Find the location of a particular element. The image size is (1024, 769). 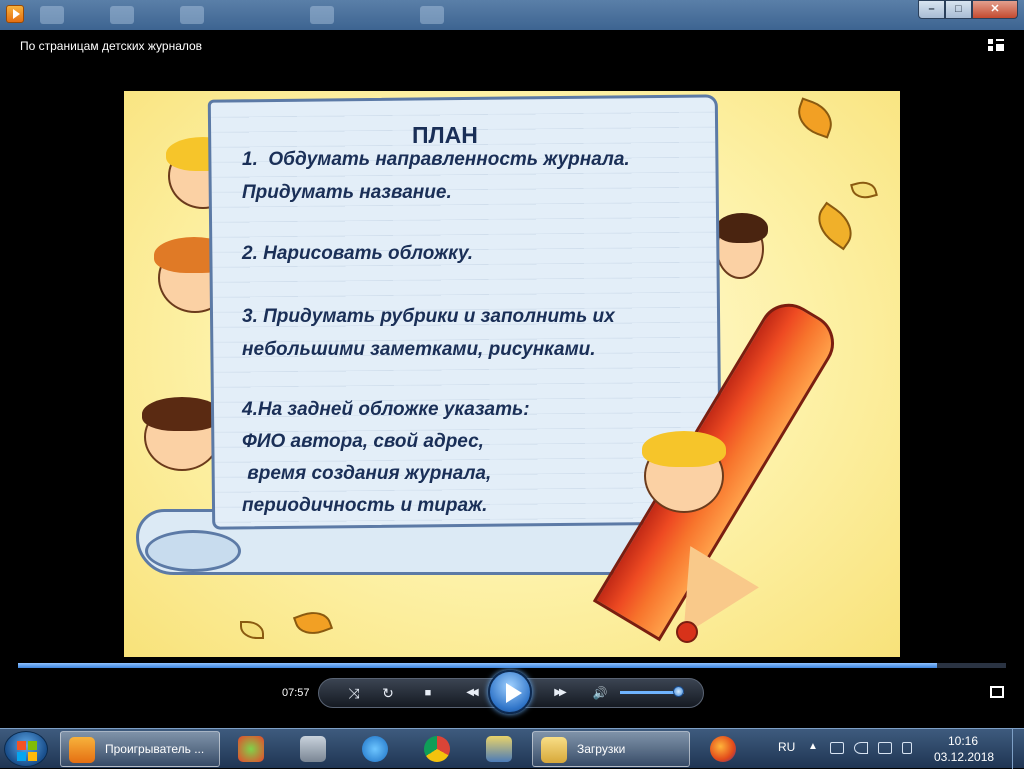

plan-line: время создания журнала, is located at coordinates (367, 473).